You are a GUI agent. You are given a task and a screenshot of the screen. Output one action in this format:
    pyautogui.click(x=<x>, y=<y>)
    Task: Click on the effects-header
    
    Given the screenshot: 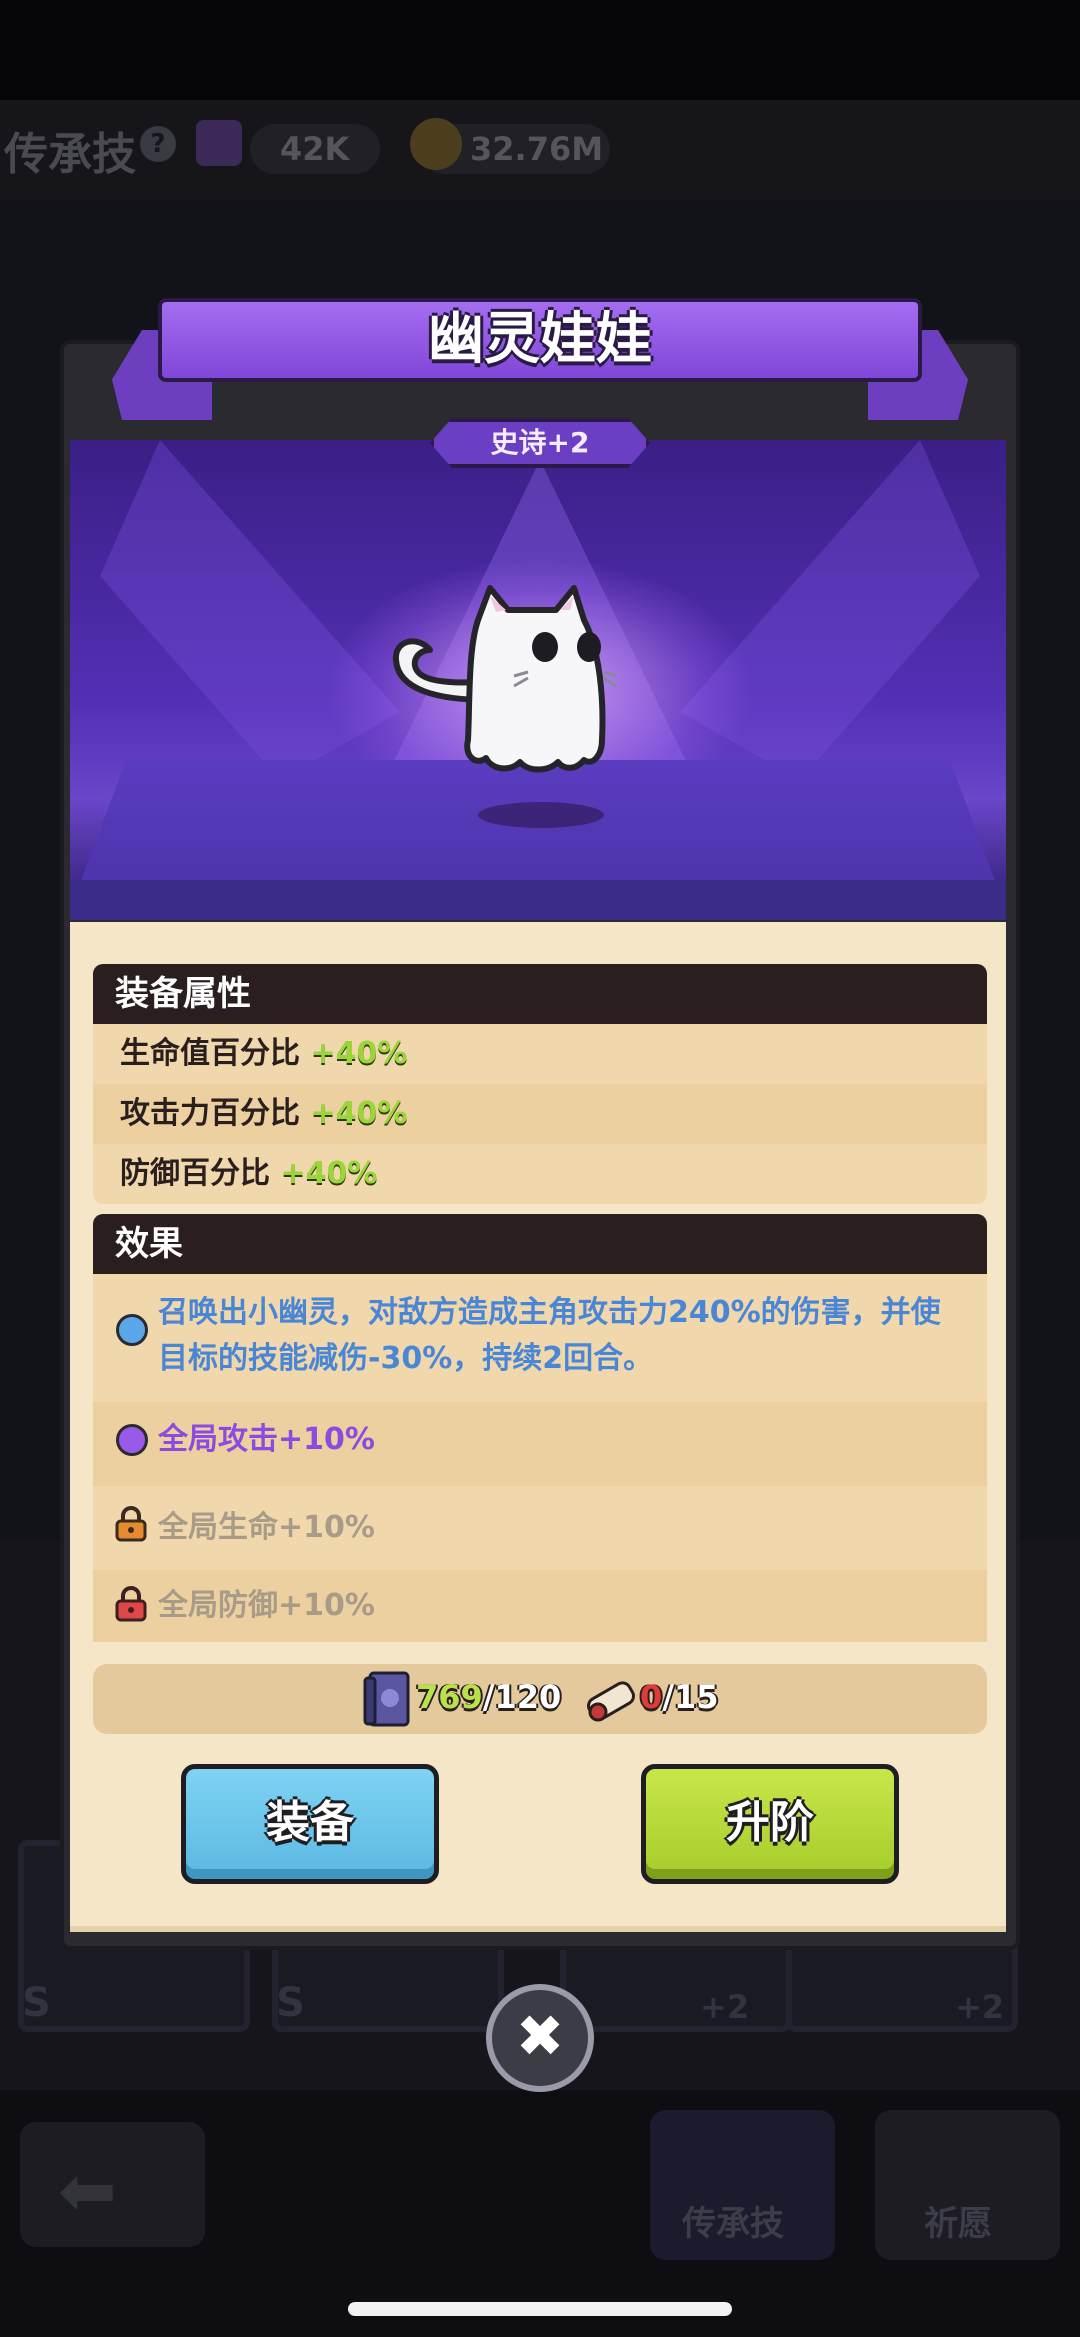 What is the action you would take?
    pyautogui.click(x=540, y=1244)
    